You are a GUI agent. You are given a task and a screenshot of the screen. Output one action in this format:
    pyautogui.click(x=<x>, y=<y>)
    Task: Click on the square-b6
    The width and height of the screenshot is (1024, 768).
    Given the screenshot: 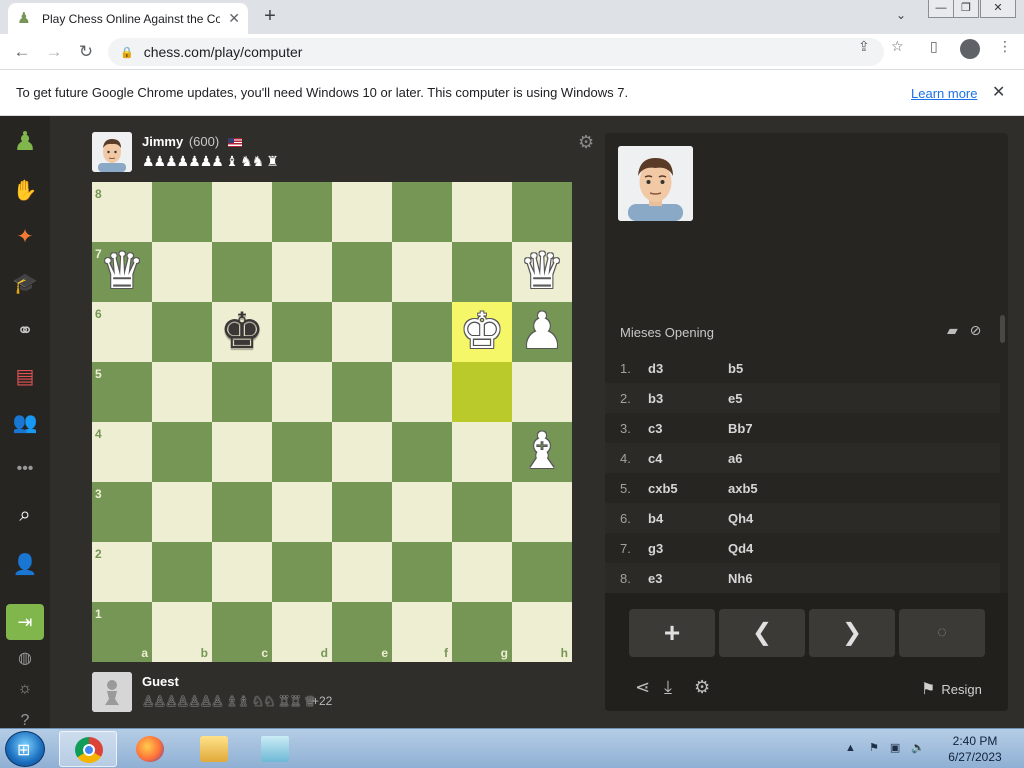 What is the action you would take?
    pyautogui.click(x=182, y=332)
    